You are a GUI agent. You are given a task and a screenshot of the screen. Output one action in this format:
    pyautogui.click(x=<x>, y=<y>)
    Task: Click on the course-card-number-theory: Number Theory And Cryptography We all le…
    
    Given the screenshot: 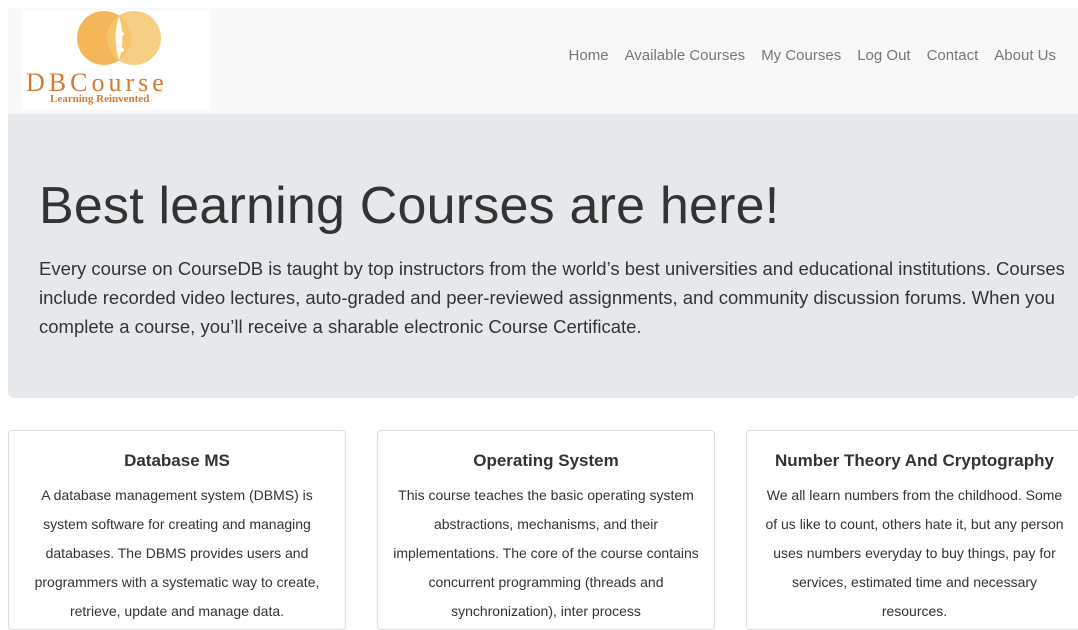 What is the action you would take?
    pyautogui.click(x=912, y=530)
    